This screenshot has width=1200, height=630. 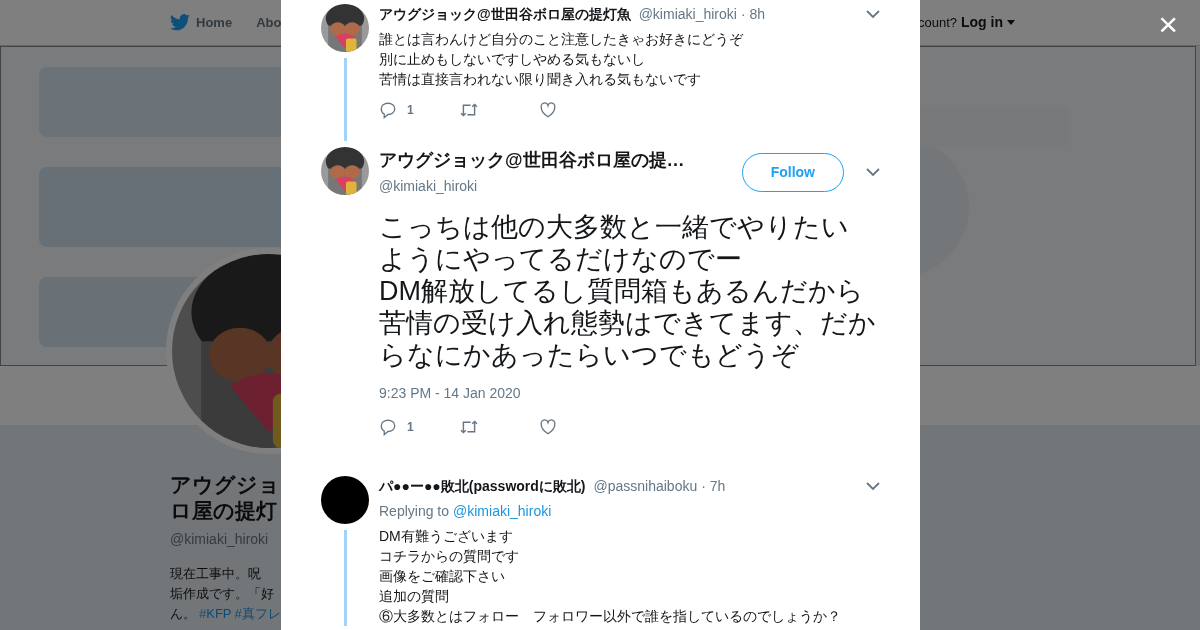 What do you see at coordinates (482, 486) in the screenshot?
I see `author-name: パ●●ー●●敗北(passwordに敗北)` at bounding box center [482, 486].